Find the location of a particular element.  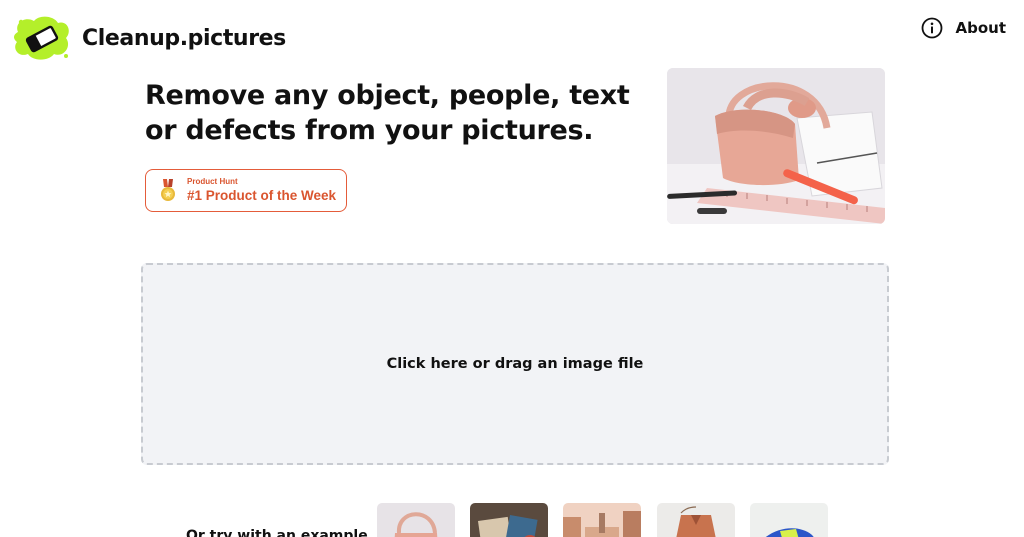

dropzone-label: Click here or drag an image file is located at coordinates (515, 364).